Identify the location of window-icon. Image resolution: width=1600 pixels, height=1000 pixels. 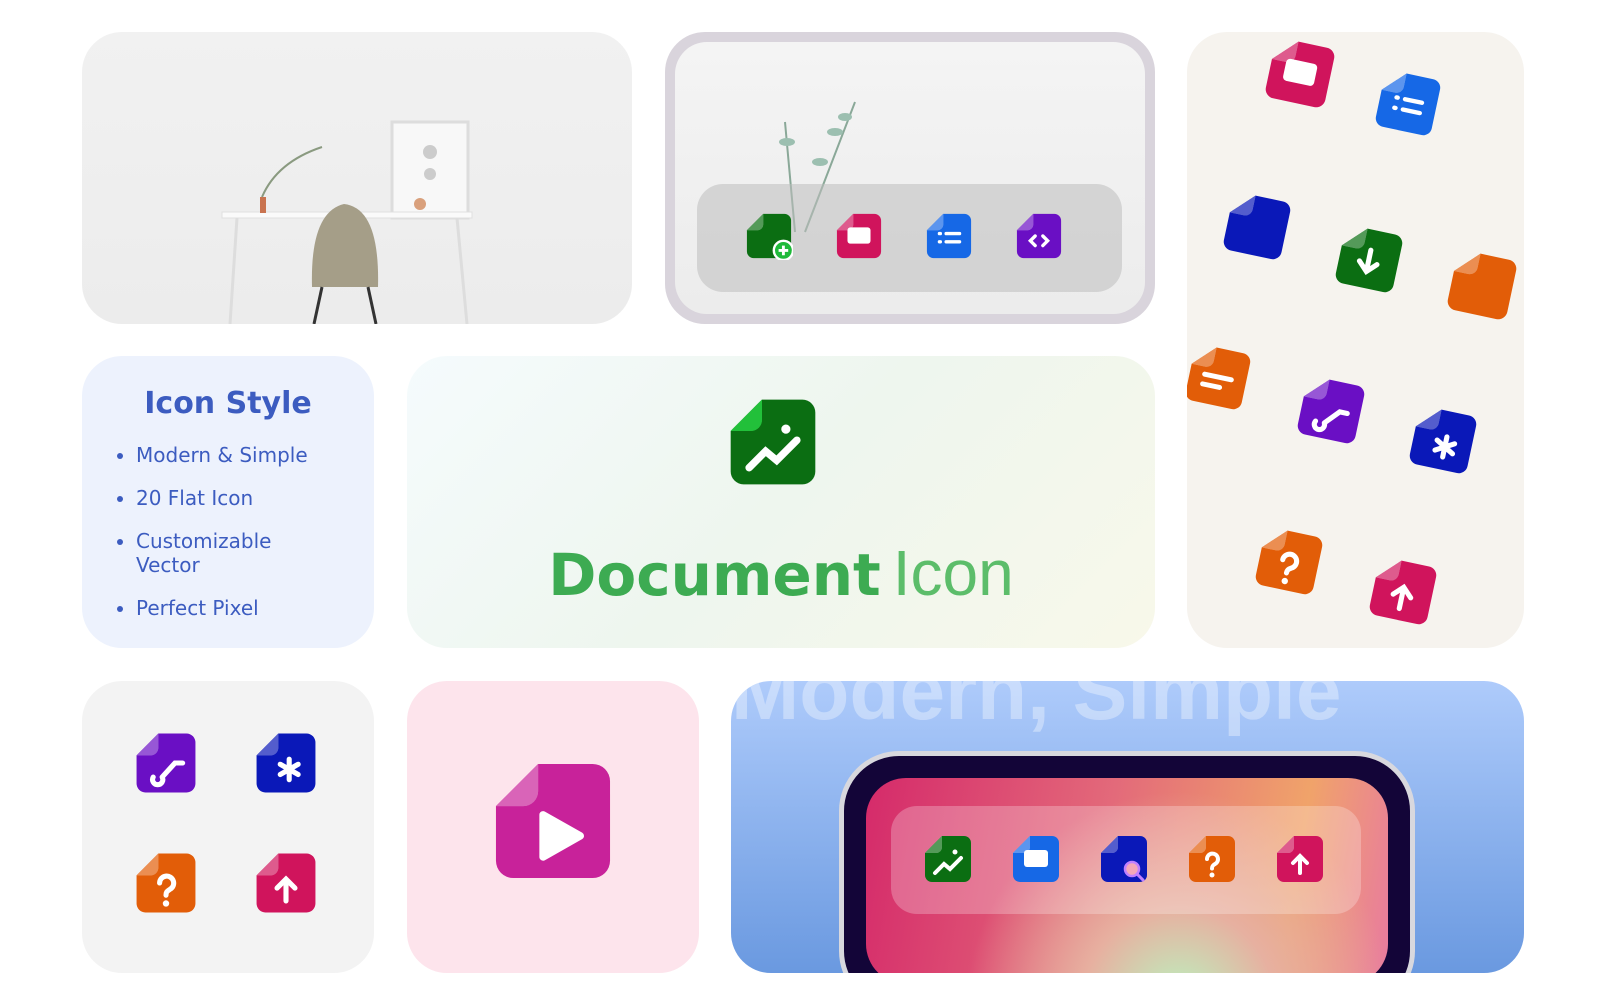
(1036, 859).